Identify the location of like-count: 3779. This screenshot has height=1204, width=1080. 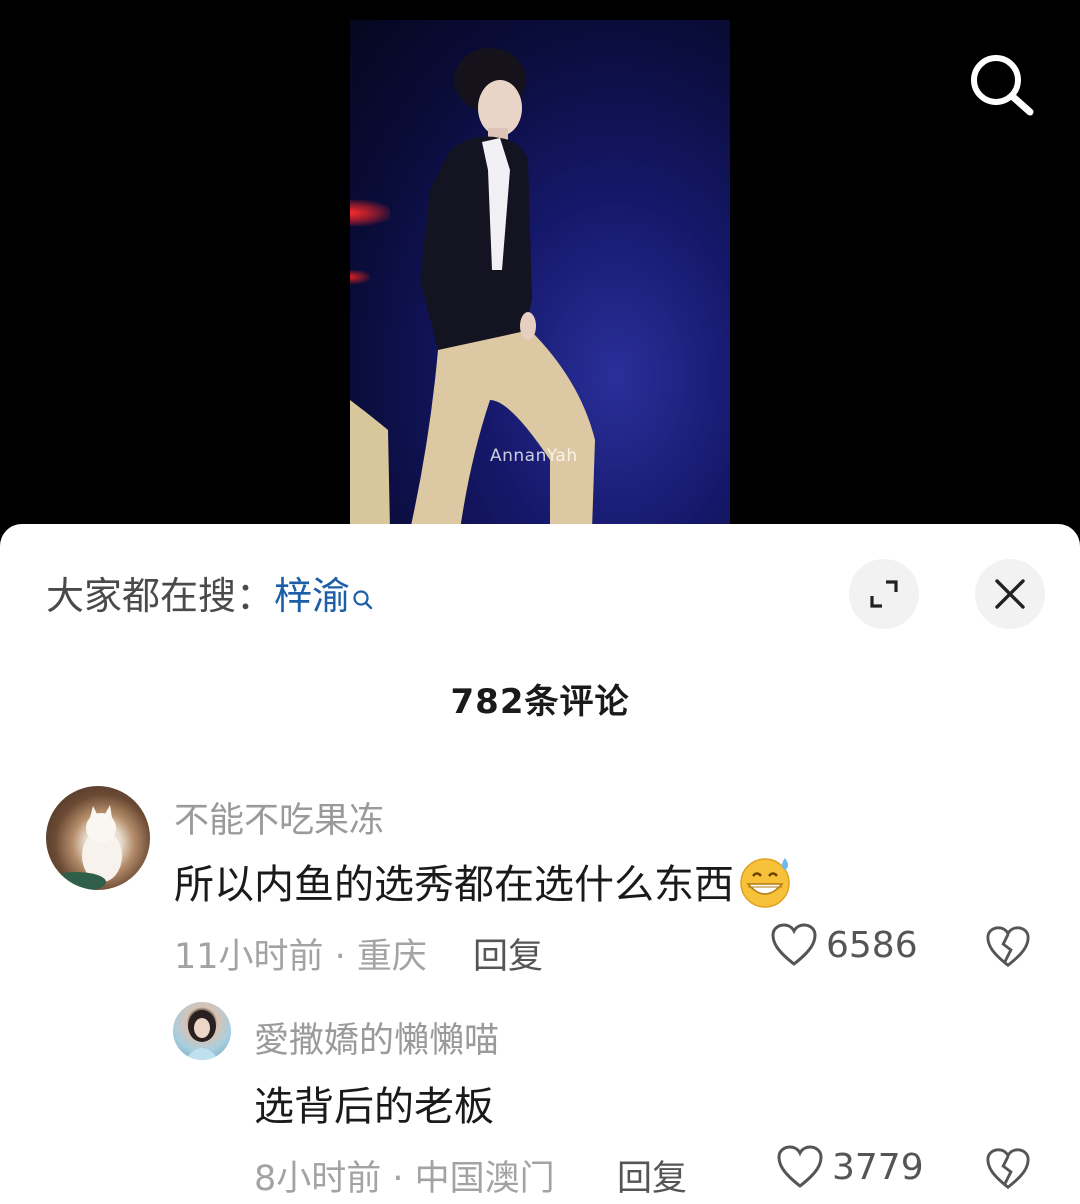
(878, 1167).